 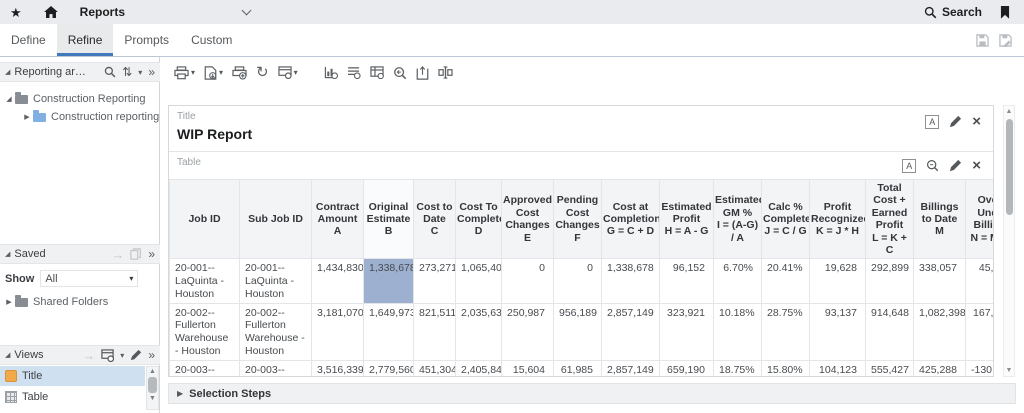 I want to click on show-print-preview-button, so click(x=239, y=72).